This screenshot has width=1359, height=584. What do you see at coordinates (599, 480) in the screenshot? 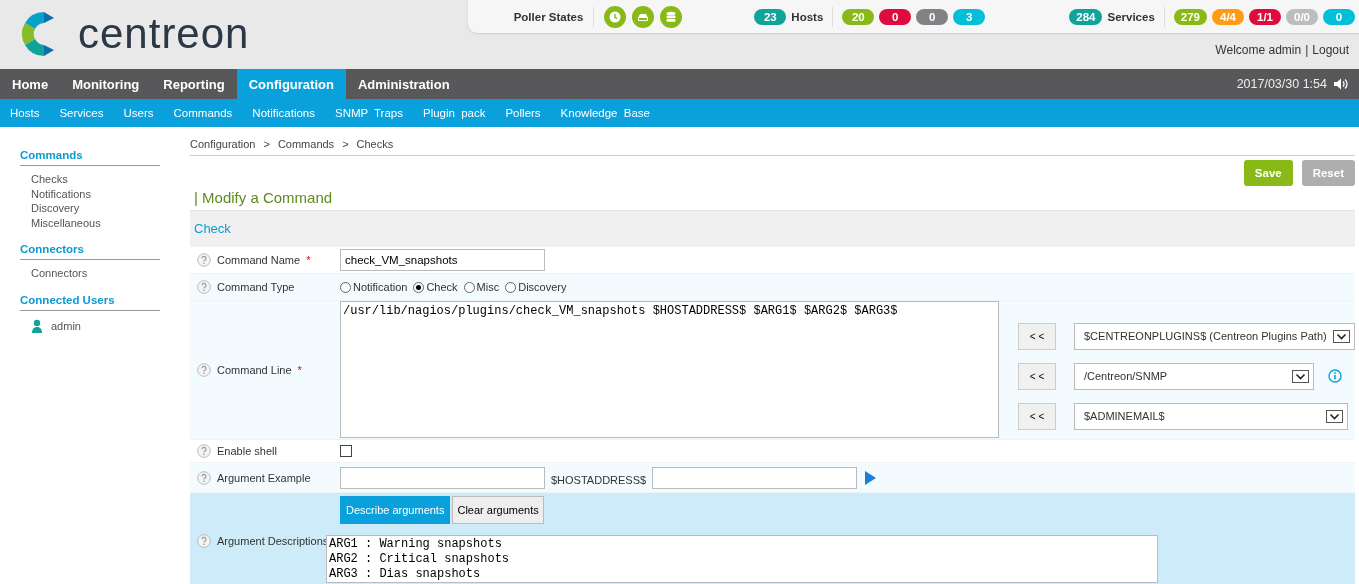
I see `field-label: $HOSTADDRESS$` at bounding box center [599, 480].